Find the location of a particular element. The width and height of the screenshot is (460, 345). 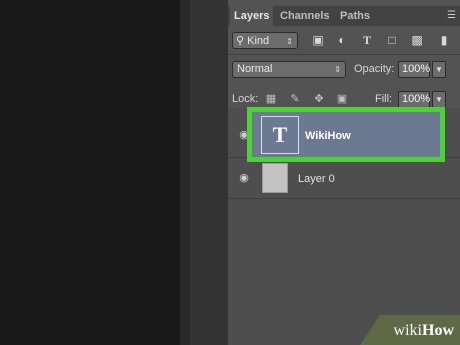

lock-transparent-pixels-icon: ▦ is located at coordinates (271, 99).